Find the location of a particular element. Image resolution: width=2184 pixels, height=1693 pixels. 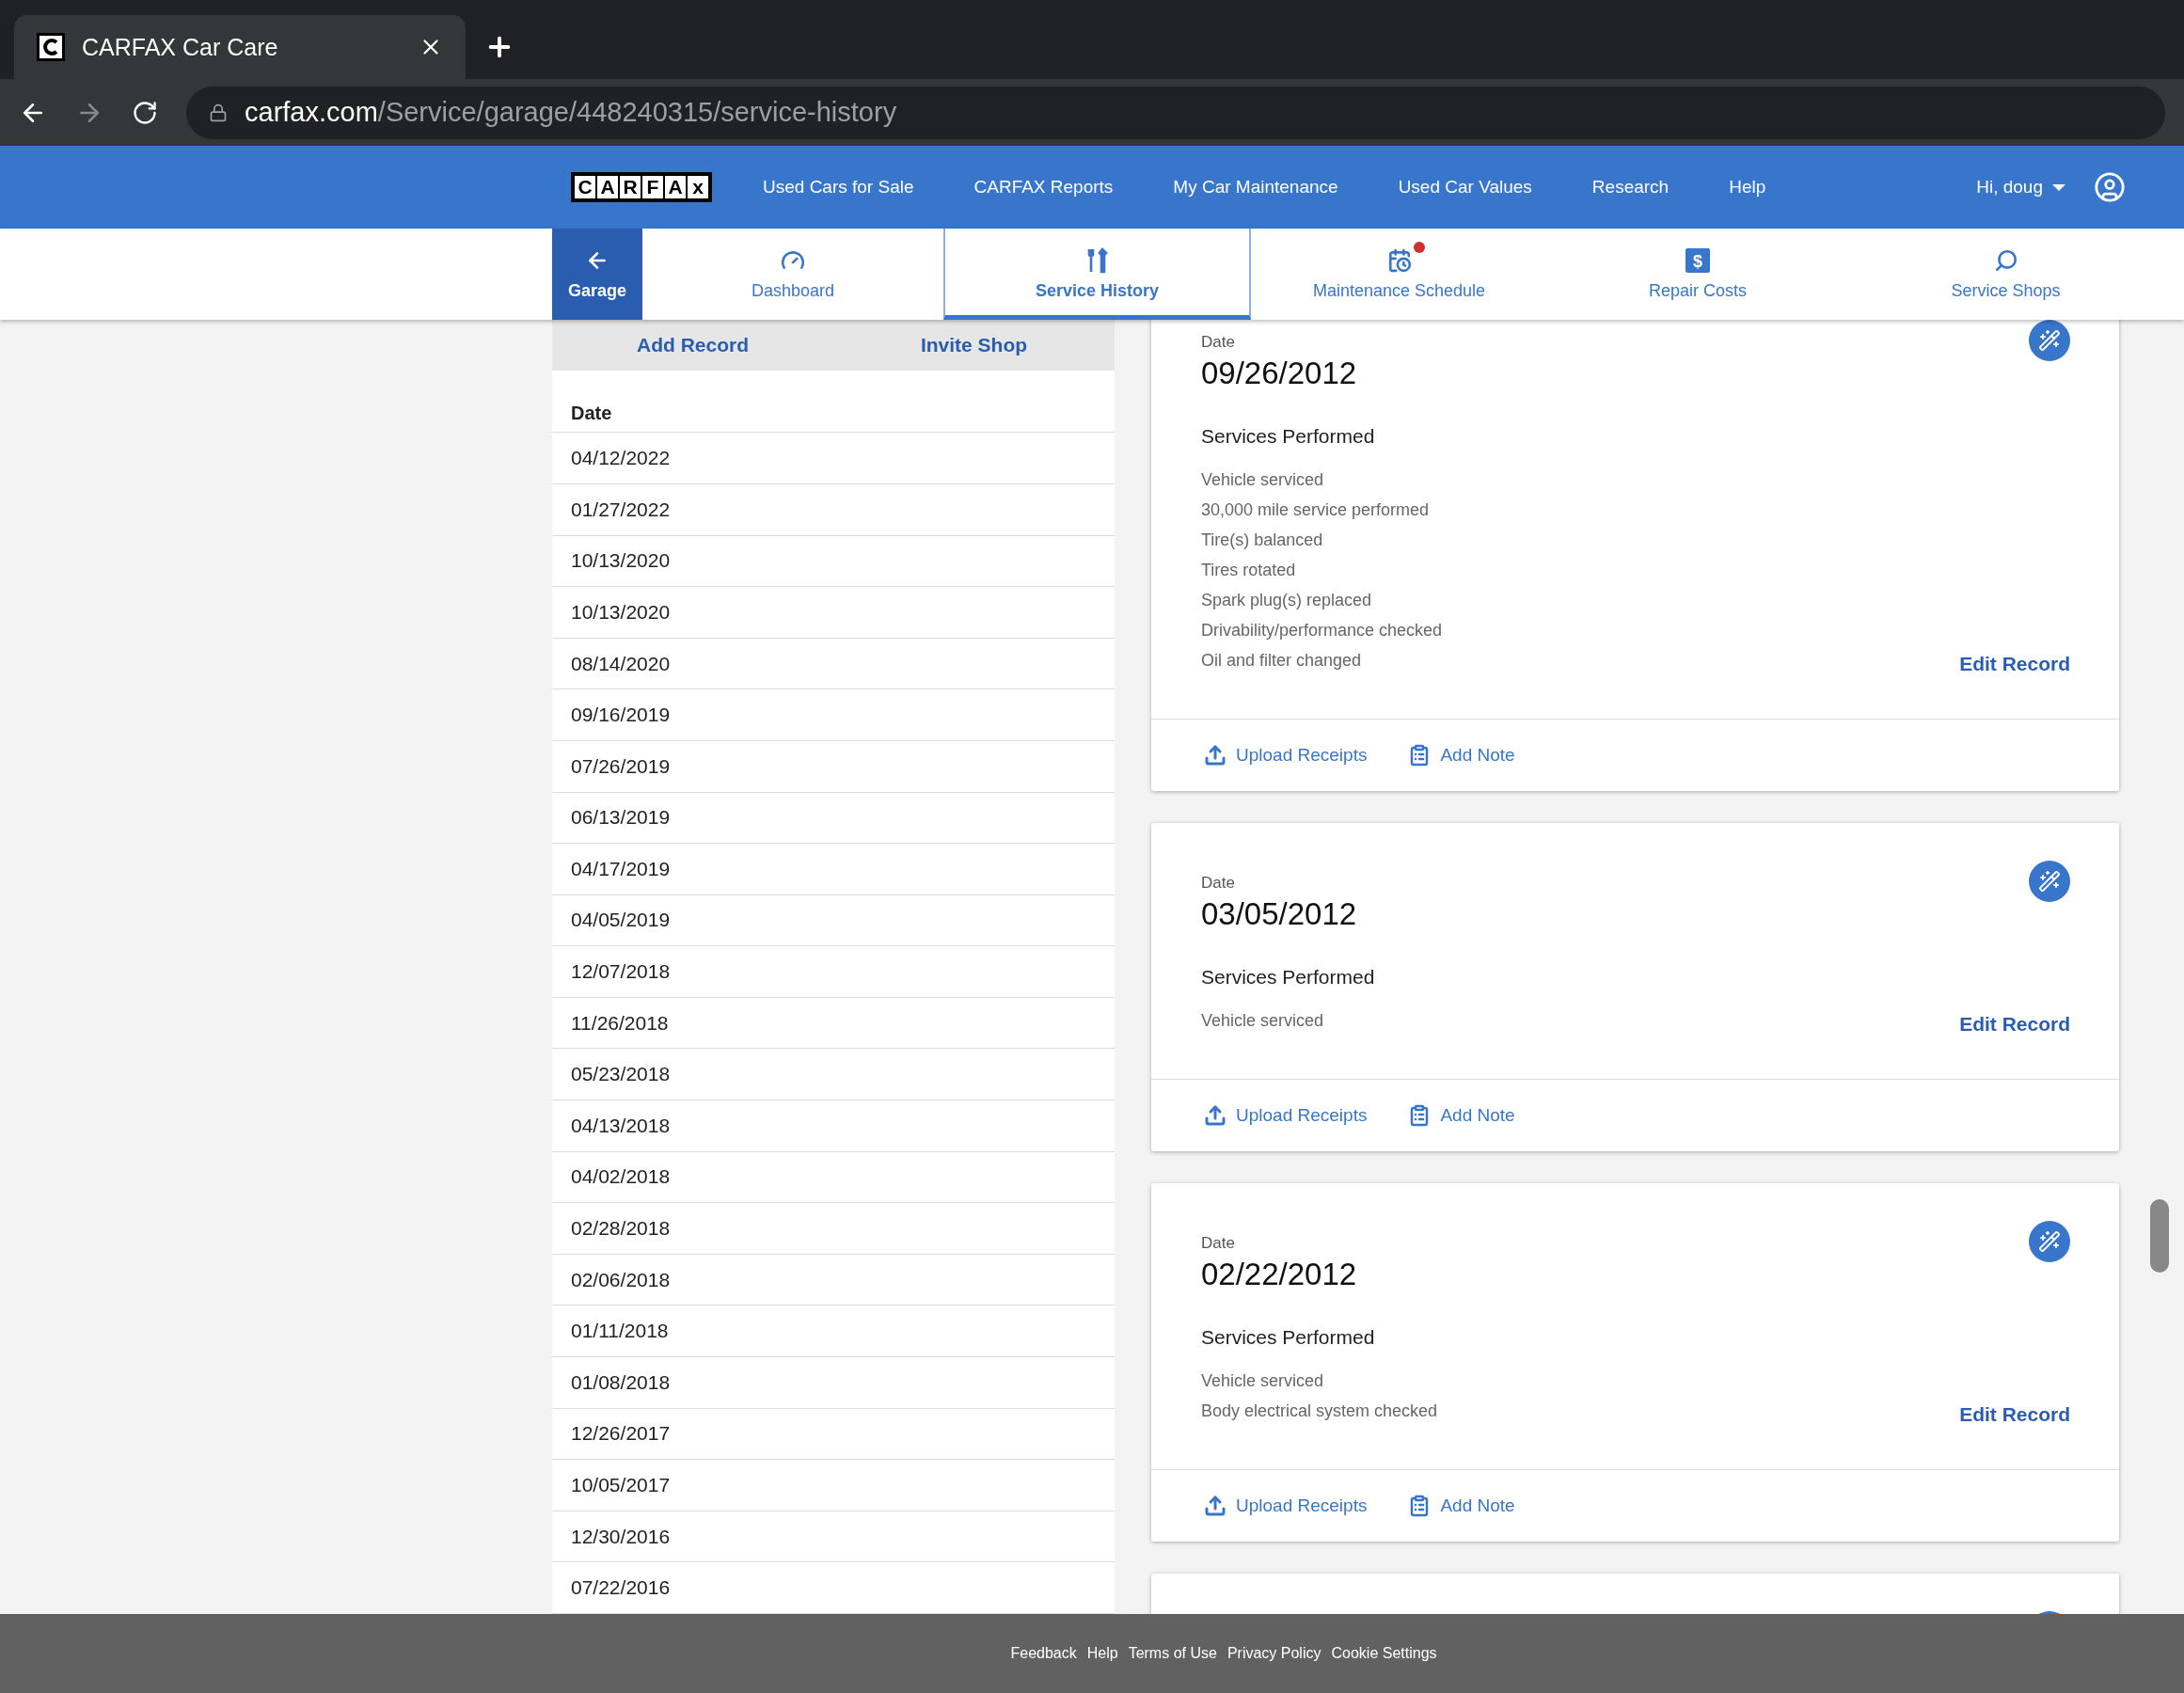

reload-icon is located at coordinates (145, 113).